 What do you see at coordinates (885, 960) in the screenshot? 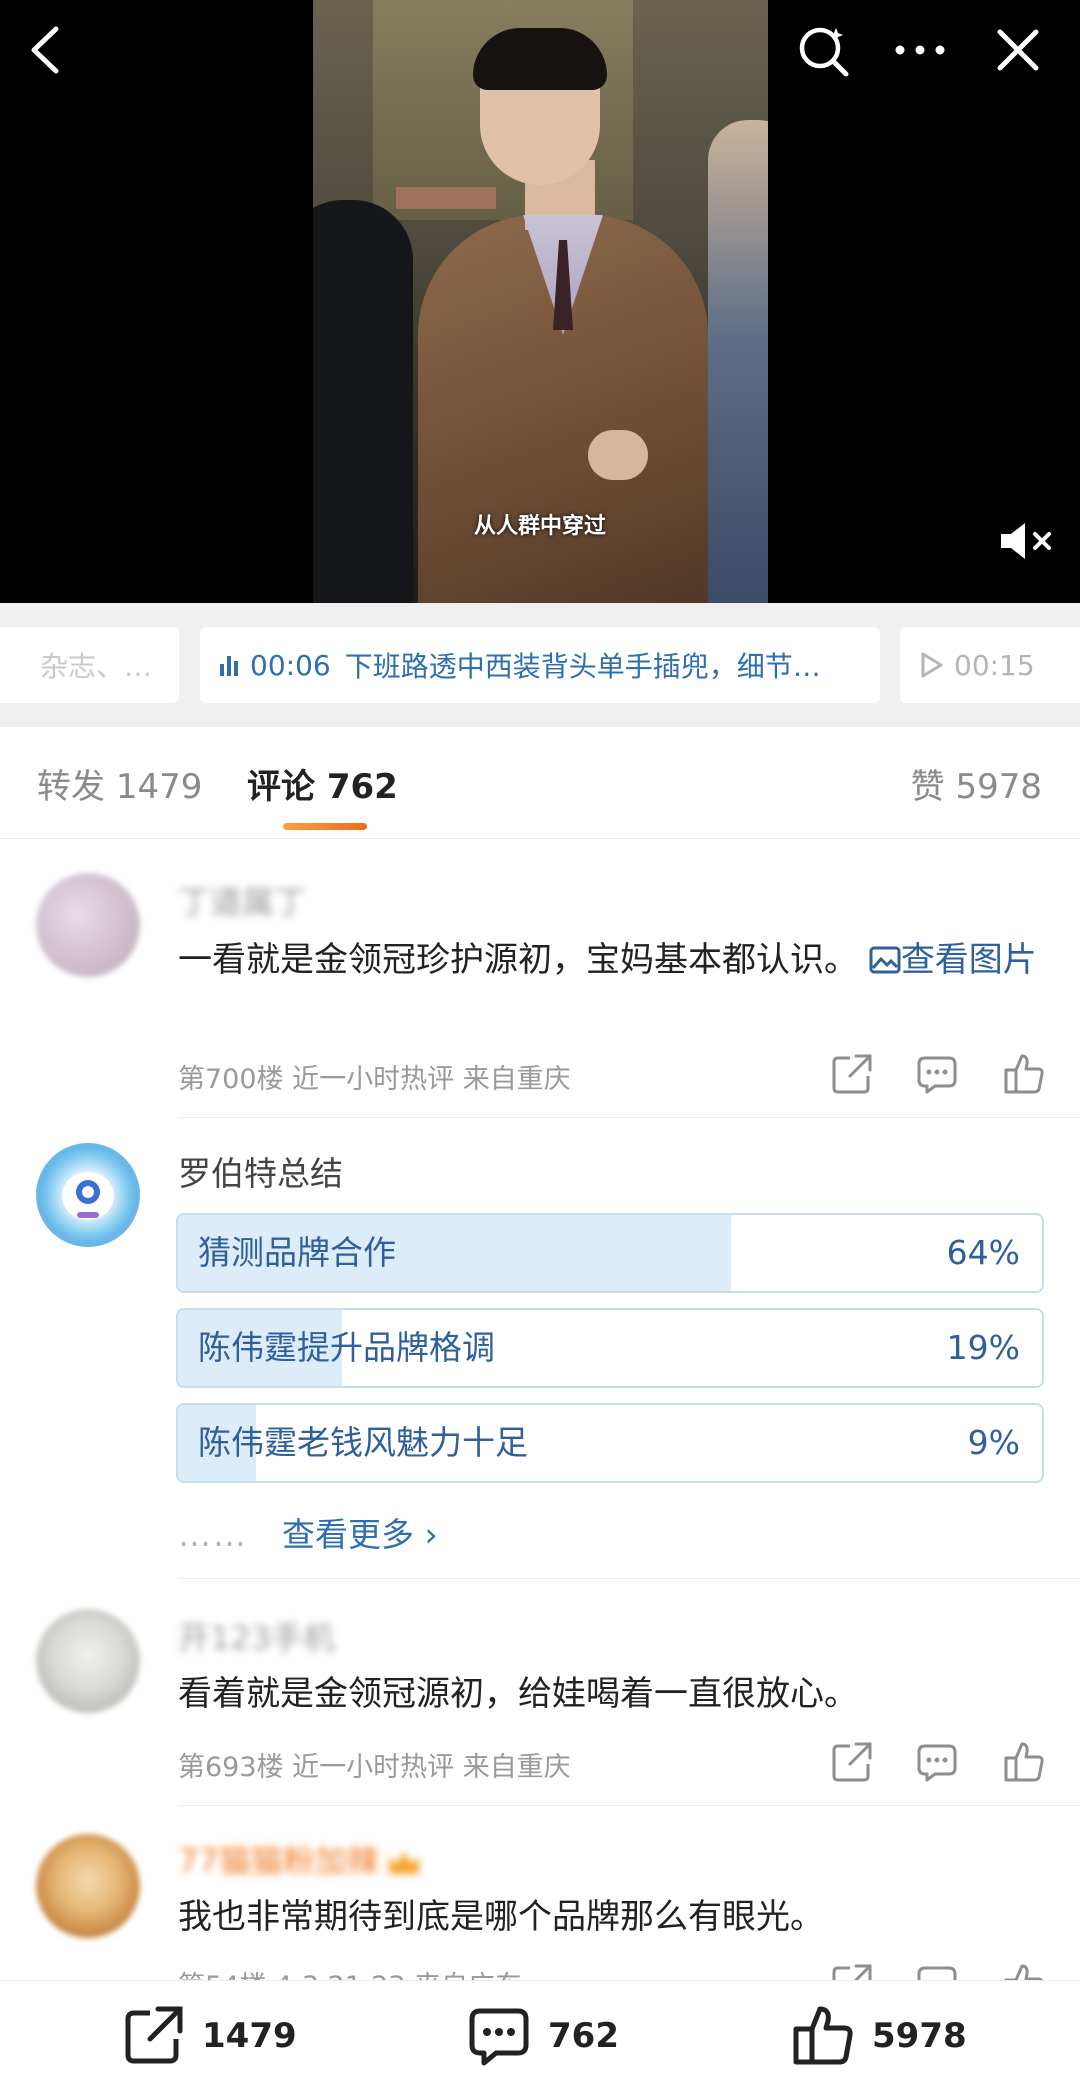
I see `image-icon` at bounding box center [885, 960].